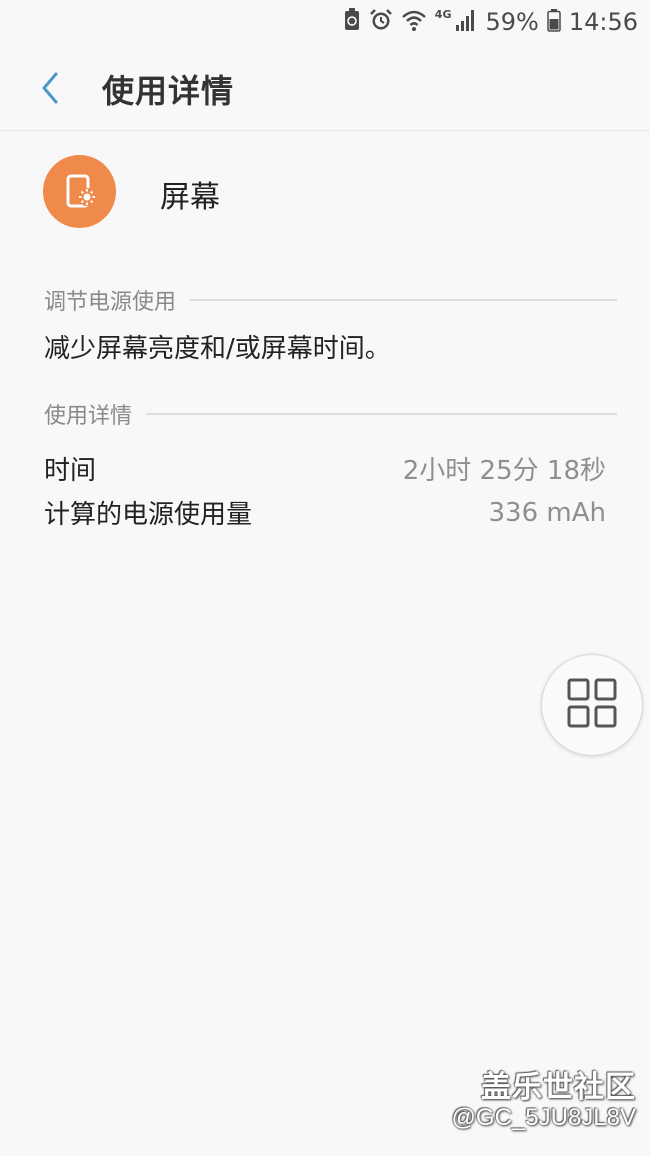 The width and height of the screenshot is (650, 1156). What do you see at coordinates (543, 1117) in the screenshot?
I see `watermark-user: @GC_5JU8JL8V` at bounding box center [543, 1117].